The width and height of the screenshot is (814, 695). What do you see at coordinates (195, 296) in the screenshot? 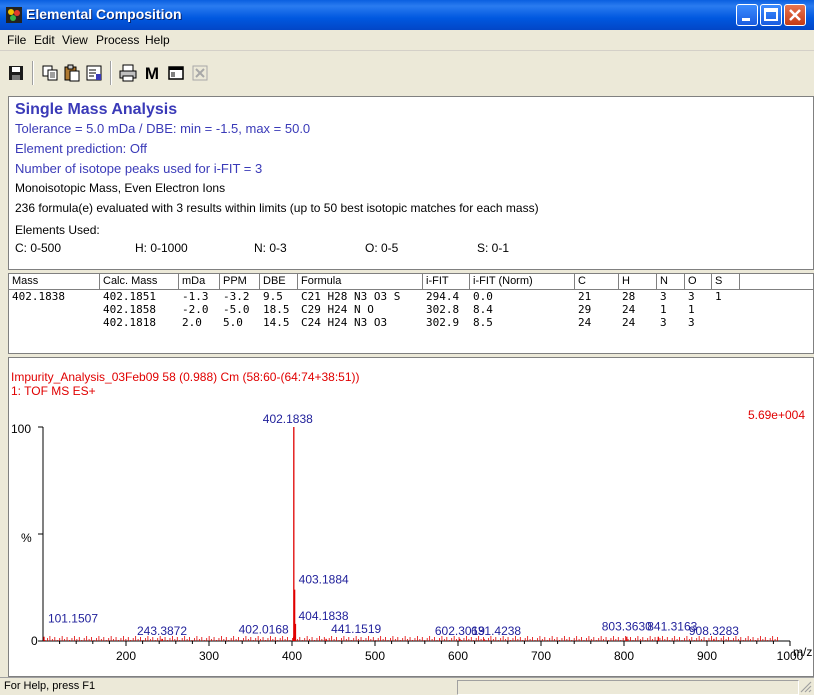
I see `cell-mda: -1.3` at bounding box center [195, 296].